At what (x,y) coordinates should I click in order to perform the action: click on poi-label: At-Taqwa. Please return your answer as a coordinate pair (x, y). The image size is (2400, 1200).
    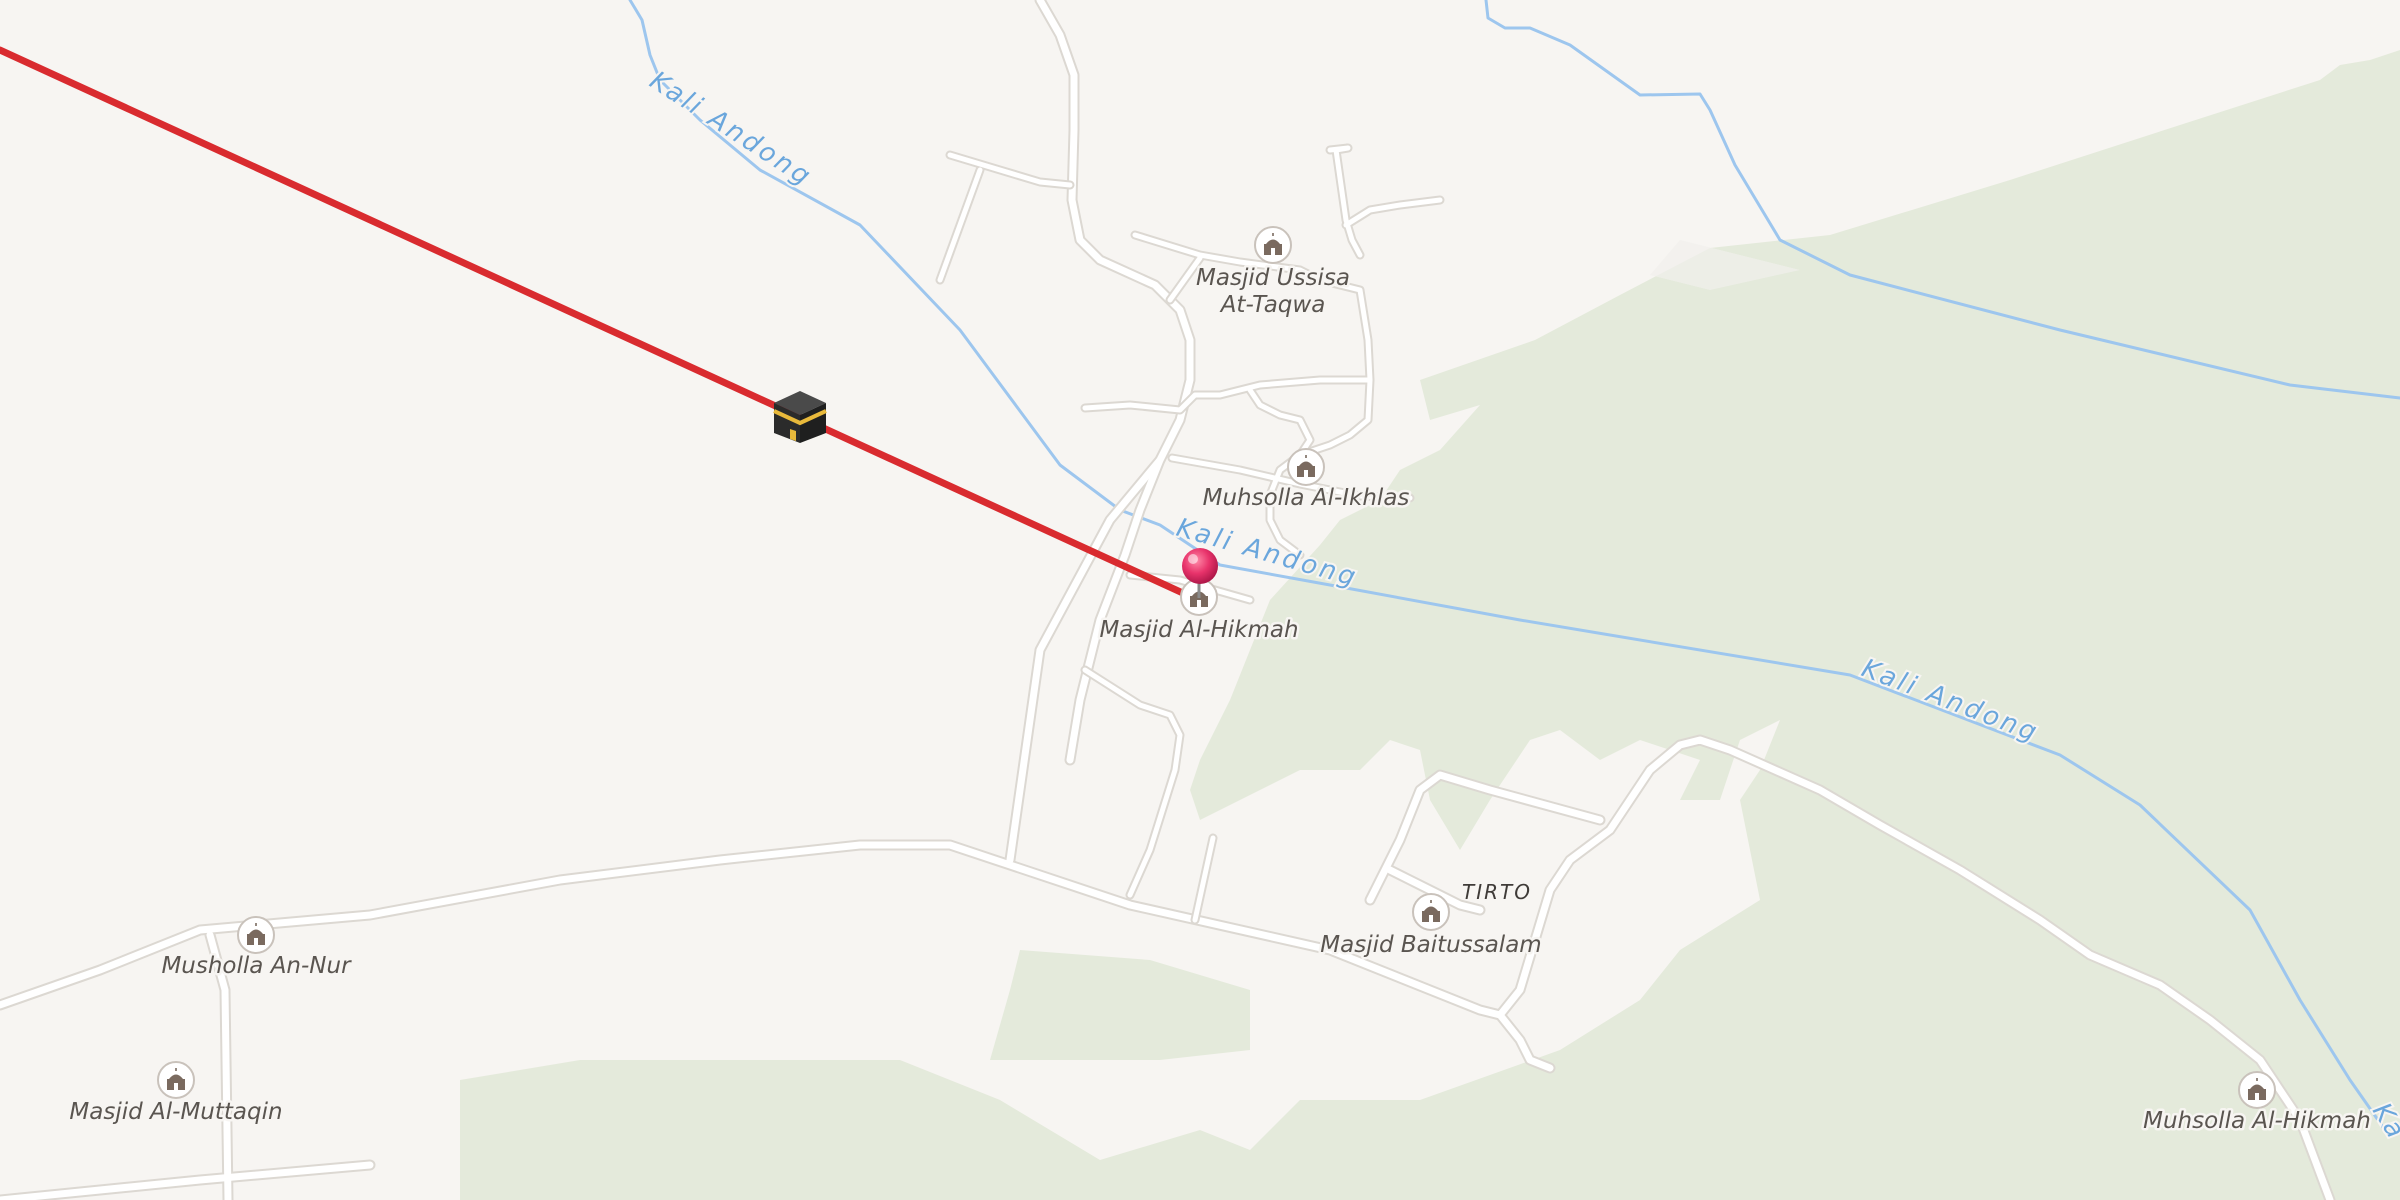
    Looking at the image, I should click on (1272, 305).